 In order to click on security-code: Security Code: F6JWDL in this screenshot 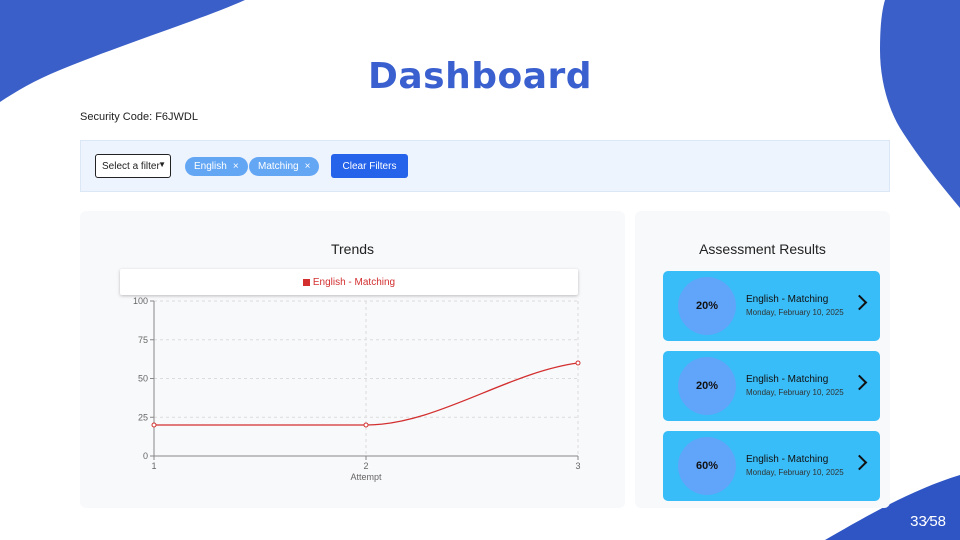, I will do `click(139, 117)`.